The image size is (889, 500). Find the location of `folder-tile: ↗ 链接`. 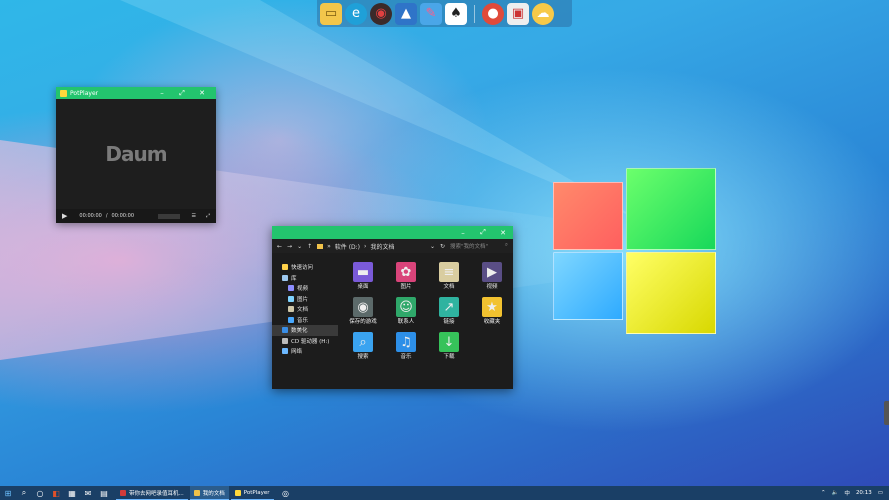

folder-tile: ↗ 链接 is located at coordinates (449, 314).